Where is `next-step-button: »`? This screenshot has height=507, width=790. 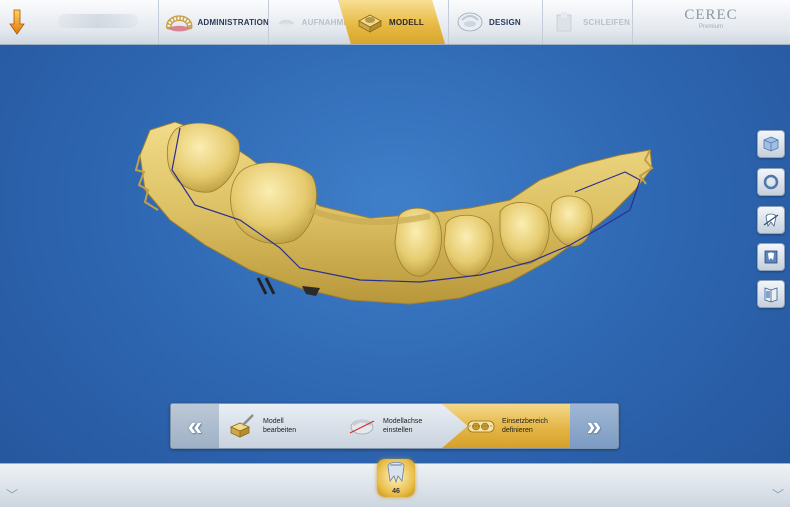
next-step-button: » is located at coordinates (594, 426).